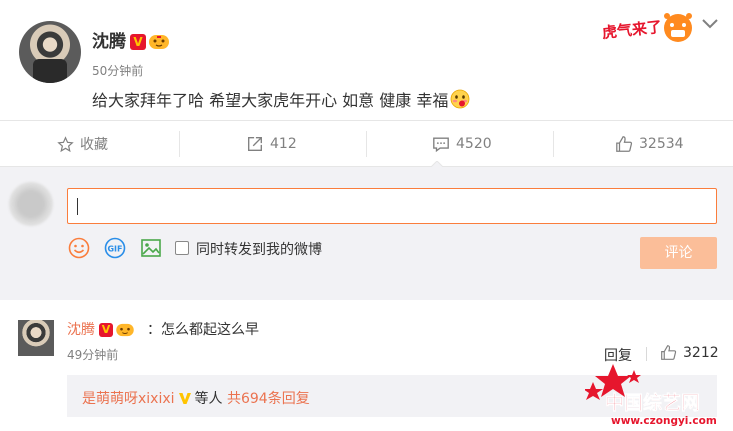 Image resolution: width=733 pixels, height=431 pixels. I want to click on also-repost-checkbox, so click(182, 248).